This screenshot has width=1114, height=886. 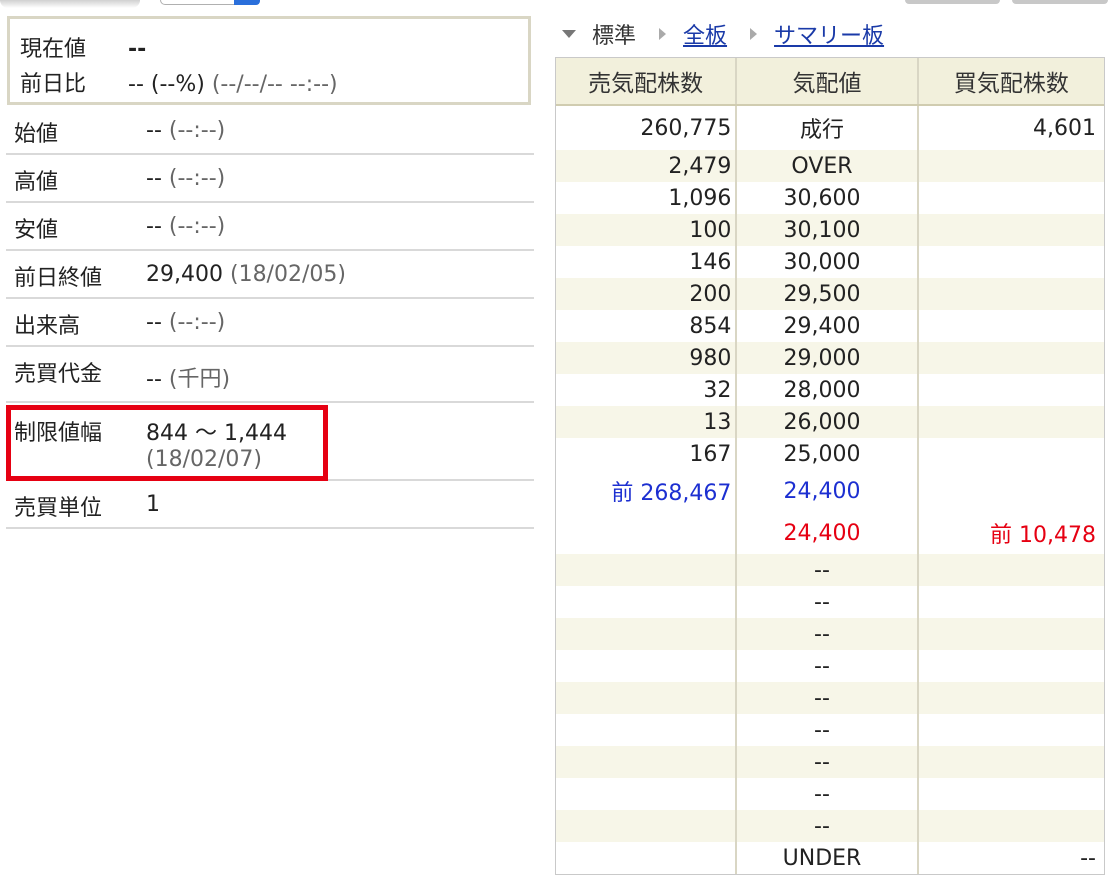 I want to click on buy-qty-cell: 前 10,478, so click(x=1043, y=535).